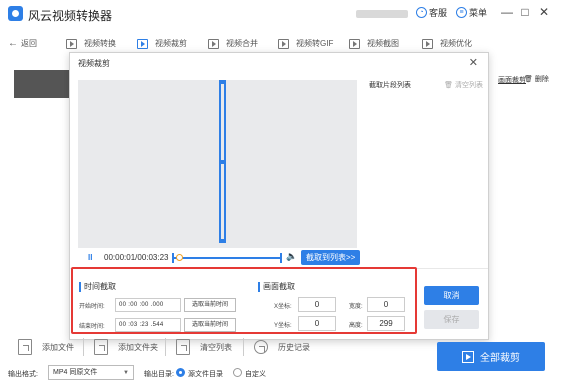  I want to click on maximize-button: □, so click(525, 12).